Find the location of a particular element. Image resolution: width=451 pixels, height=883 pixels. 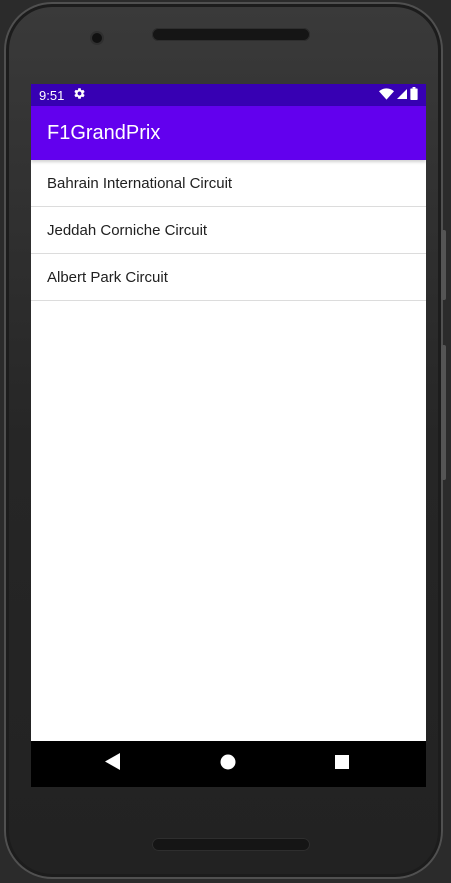

status-icons is located at coordinates (398, 95).